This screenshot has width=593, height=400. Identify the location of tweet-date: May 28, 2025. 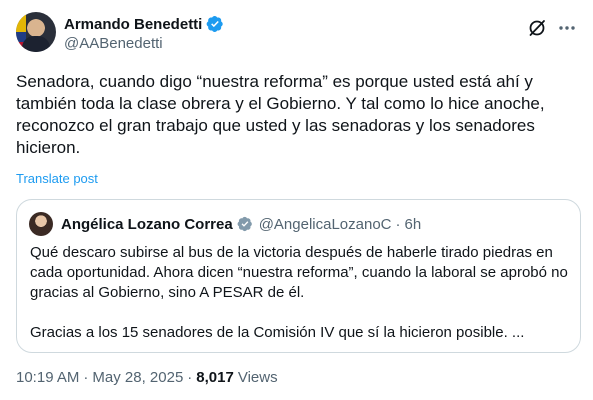
(137, 377).